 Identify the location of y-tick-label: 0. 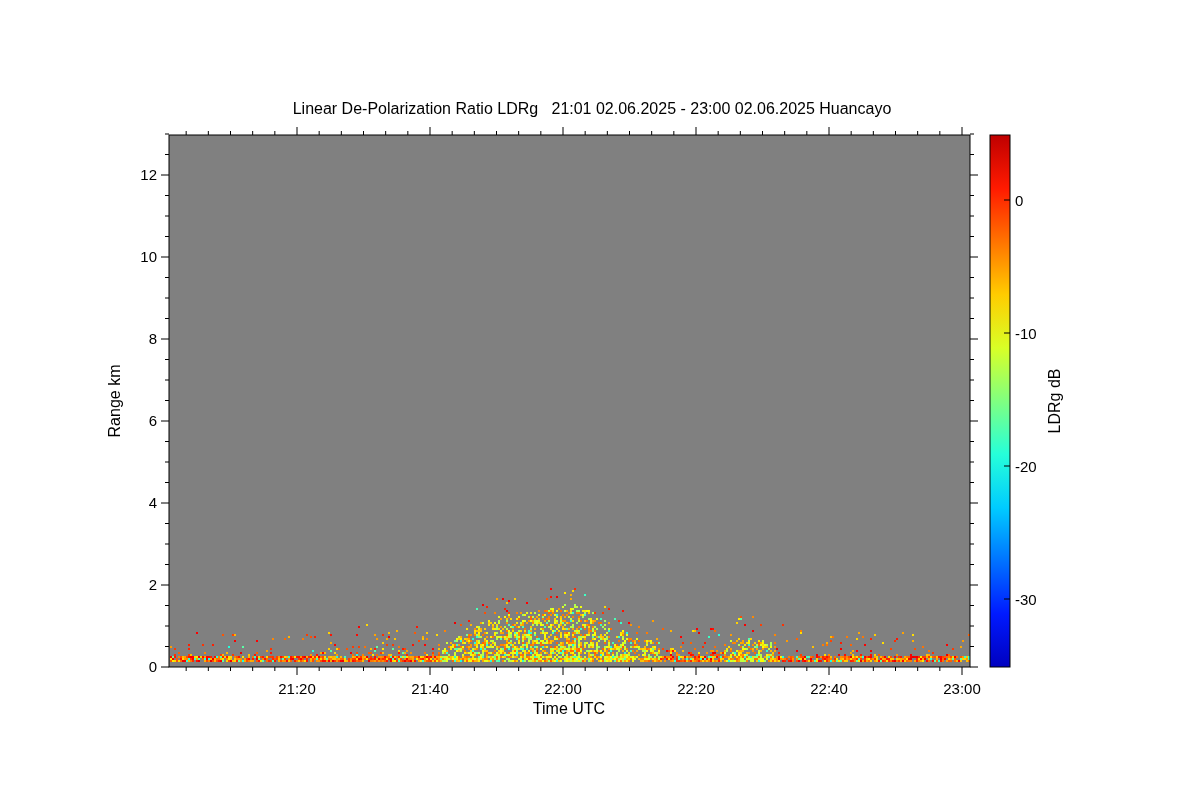
(152, 666).